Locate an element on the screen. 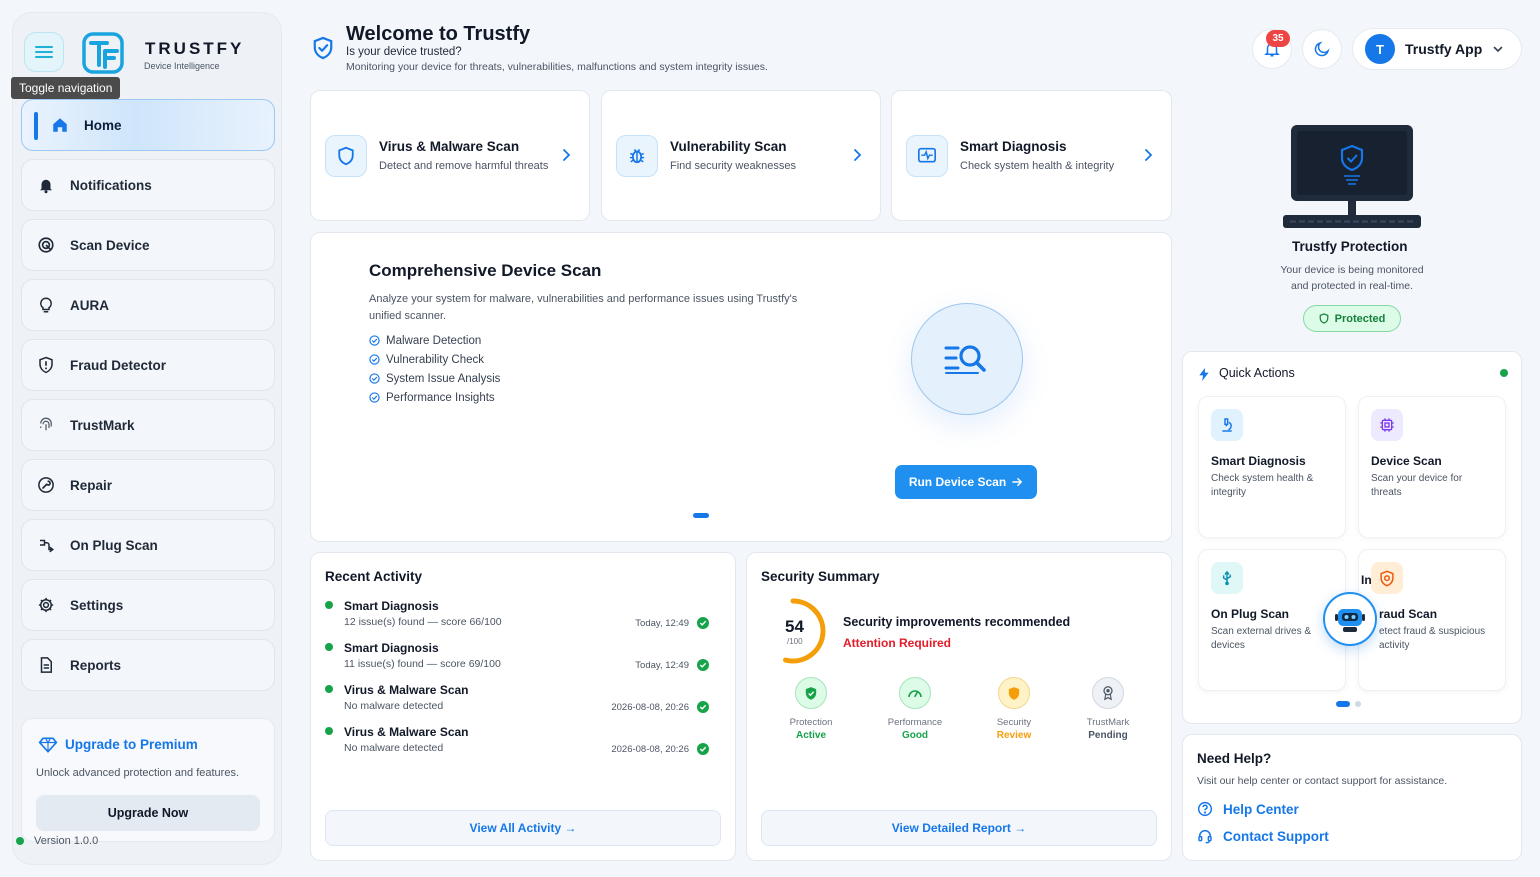 The width and height of the screenshot is (1540, 877). feature-label: Malware Detection is located at coordinates (434, 340).